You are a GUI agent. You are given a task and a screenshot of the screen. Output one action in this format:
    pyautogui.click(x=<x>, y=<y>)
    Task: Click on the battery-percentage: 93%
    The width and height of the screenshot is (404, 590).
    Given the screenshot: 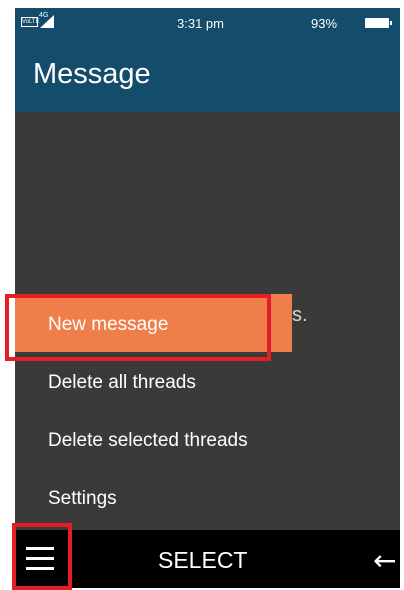 What is the action you would take?
    pyautogui.click(x=324, y=23)
    